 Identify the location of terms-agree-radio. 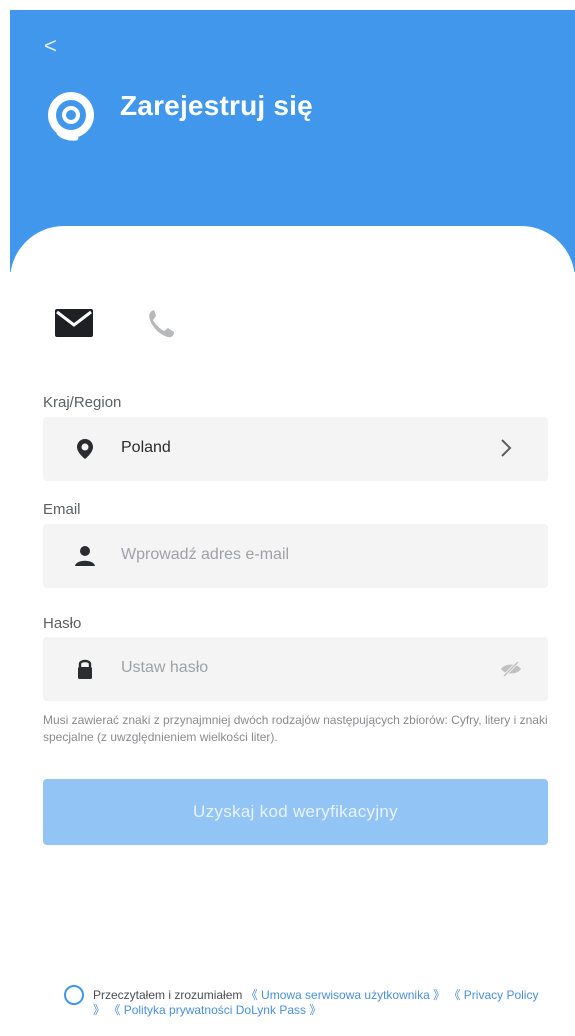
(74, 995).